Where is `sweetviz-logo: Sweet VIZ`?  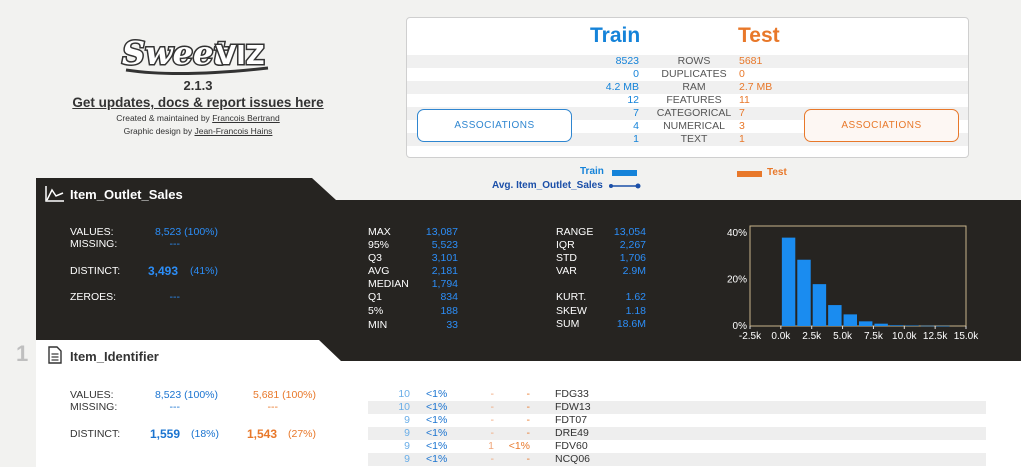
sweetviz-logo: Sweet VIZ is located at coordinates (195, 54).